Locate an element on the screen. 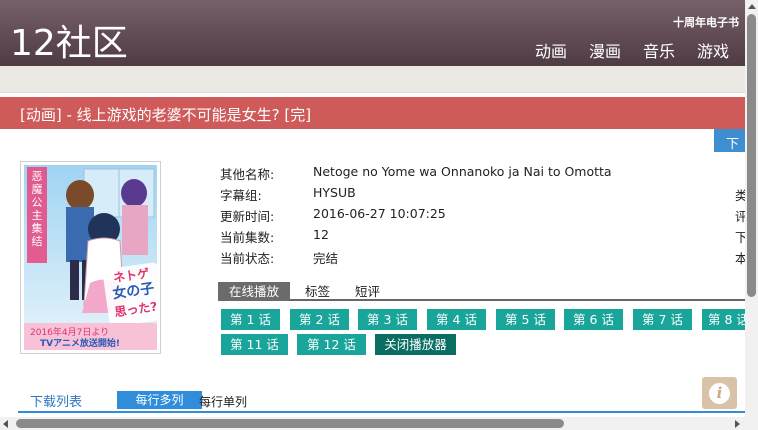 The height and width of the screenshot is (430, 758). nav-music: 音乐 is located at coordinates (659, 50).